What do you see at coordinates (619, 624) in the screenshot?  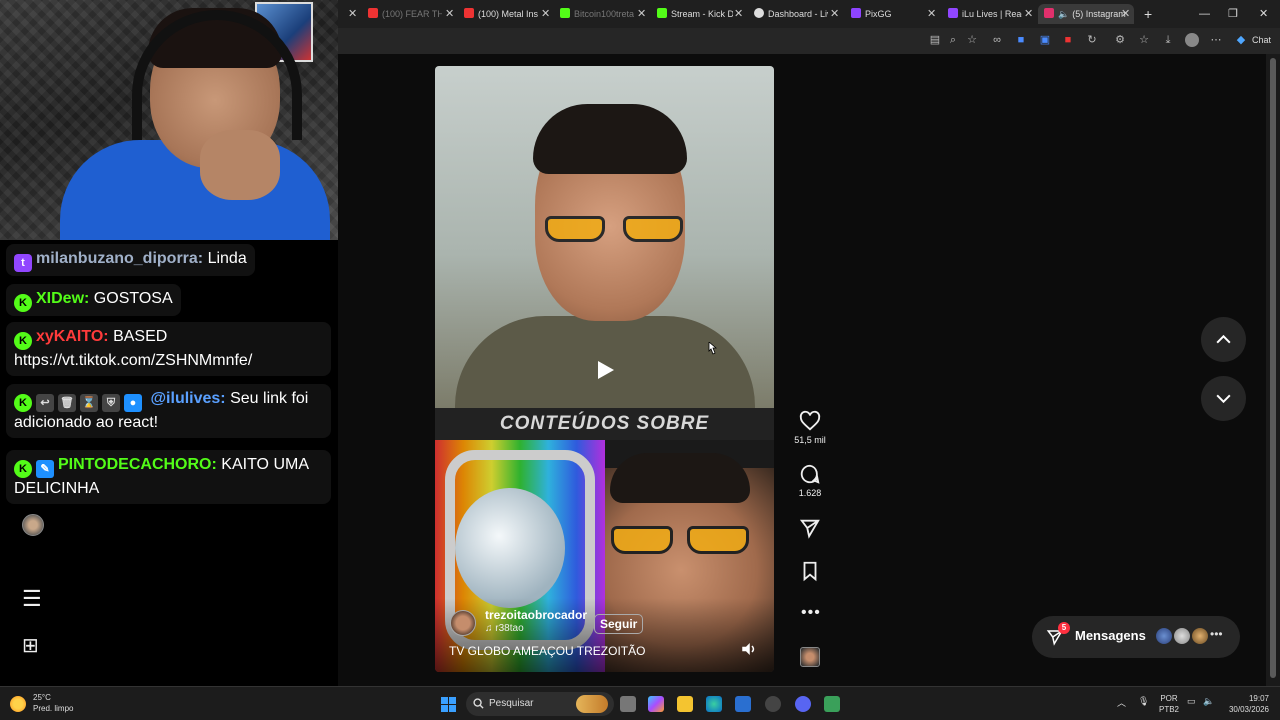 I see `follow-button: Seguir` at bounding box center [619, 624].